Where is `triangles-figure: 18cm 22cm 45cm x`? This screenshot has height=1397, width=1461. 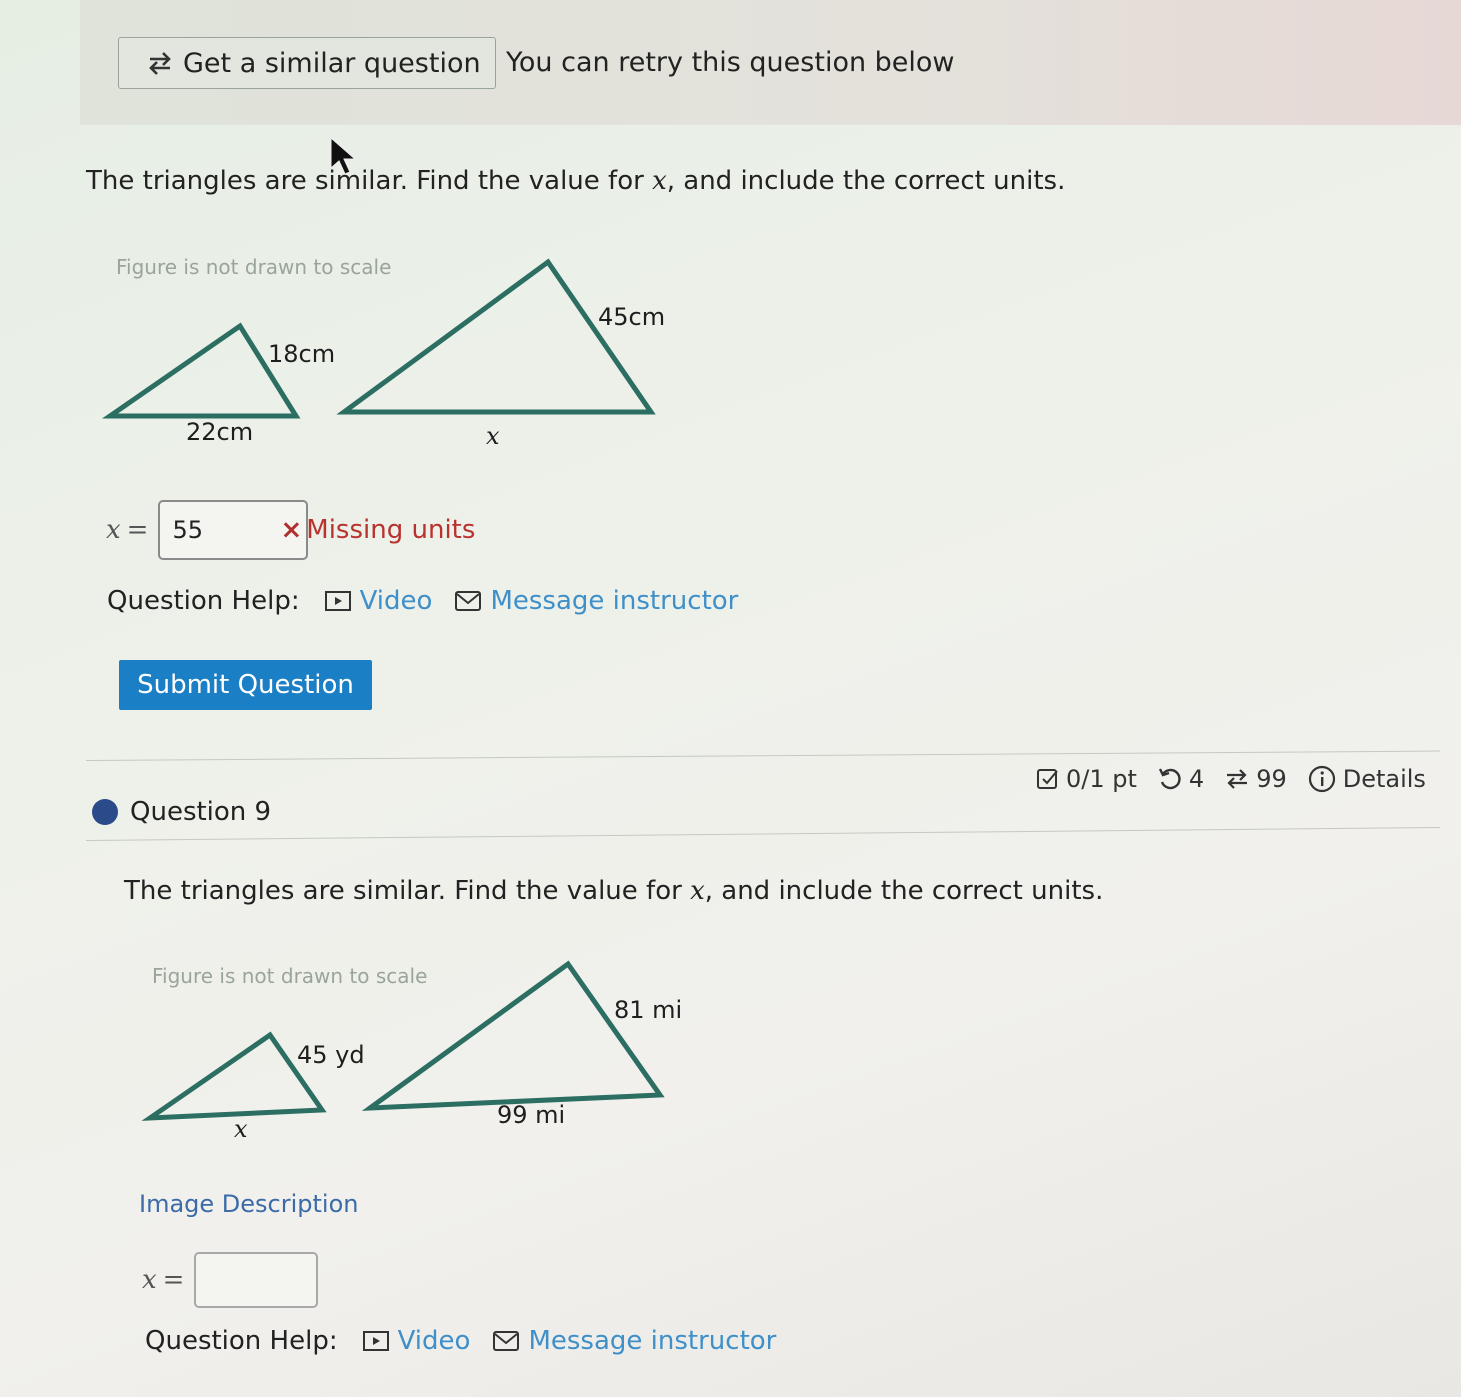
triangles-figure: 18cm 22cm 45cm x is located at coordinates (383, 354).